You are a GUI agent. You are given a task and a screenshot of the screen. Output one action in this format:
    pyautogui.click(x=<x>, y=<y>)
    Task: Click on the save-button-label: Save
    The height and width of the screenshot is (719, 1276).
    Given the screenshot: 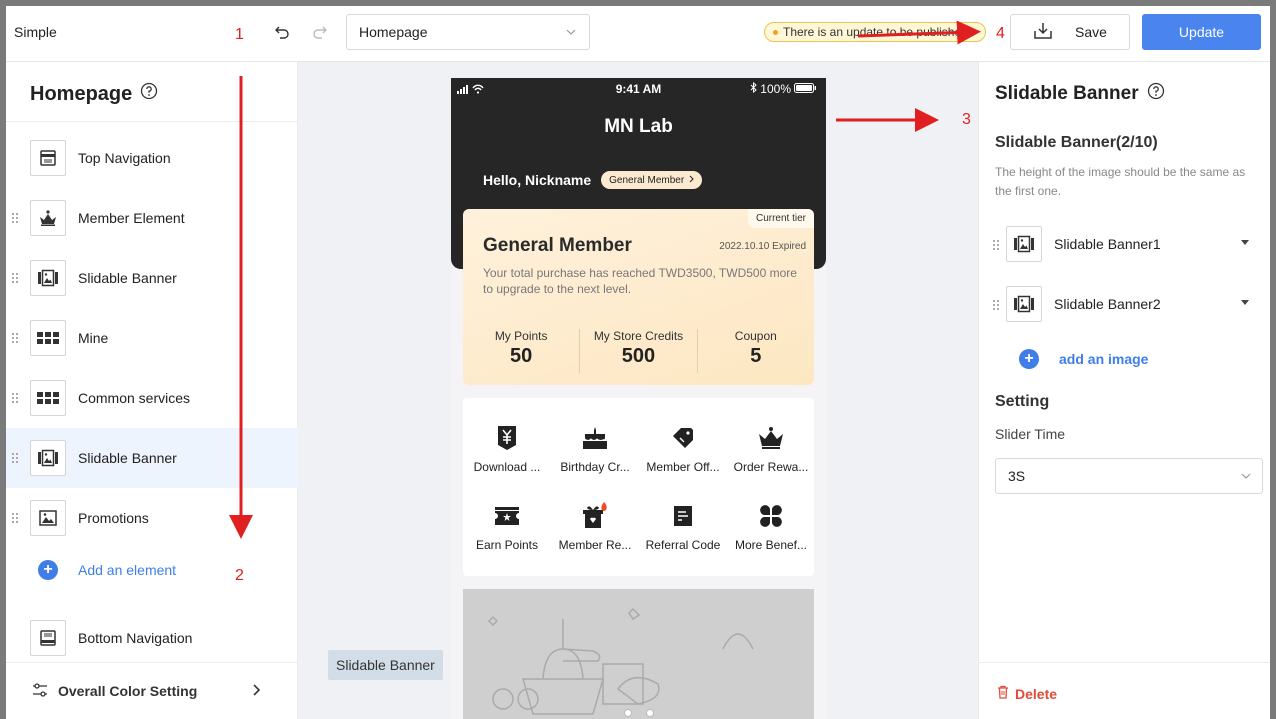 What is the action you would take?
    pyautogui.click(x=1091, y=32)
    